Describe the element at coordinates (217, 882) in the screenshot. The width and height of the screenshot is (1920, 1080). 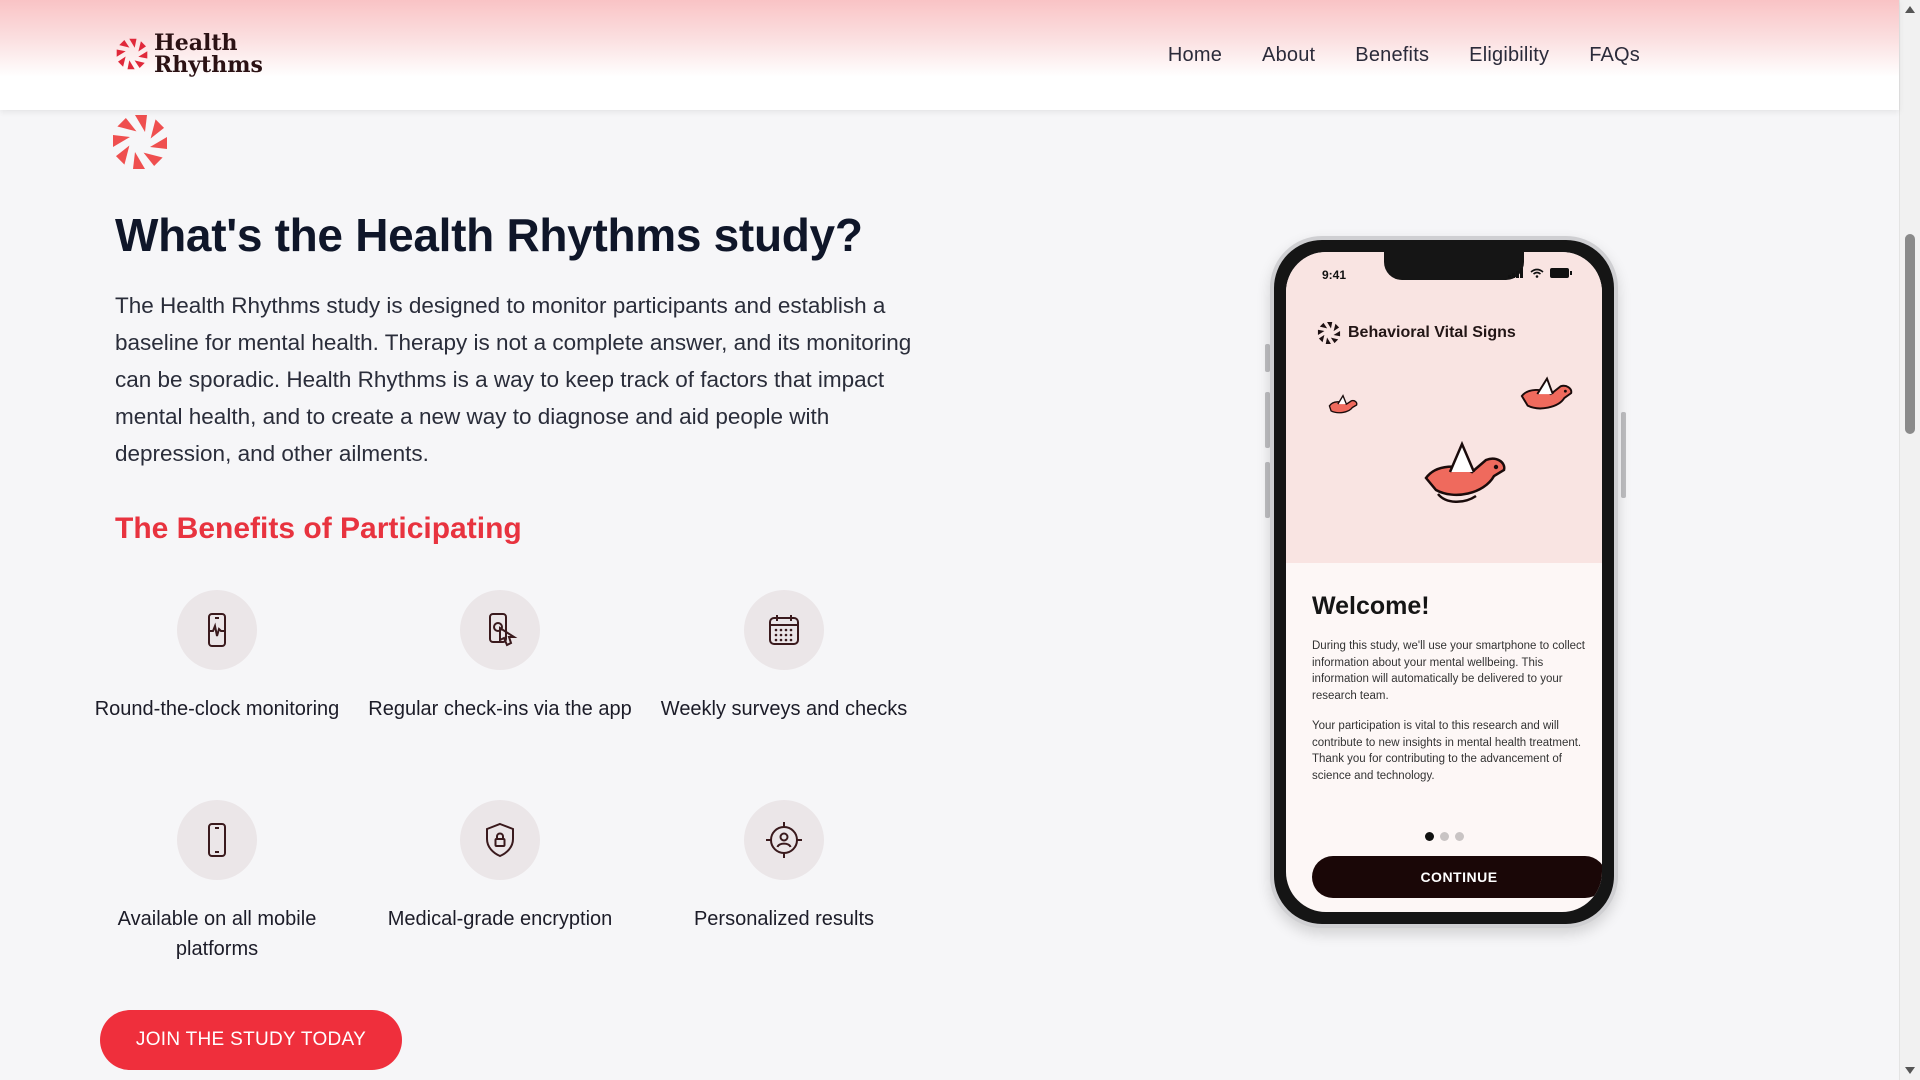
I see `benefit-item: Available on all mobile platforms` at that location.